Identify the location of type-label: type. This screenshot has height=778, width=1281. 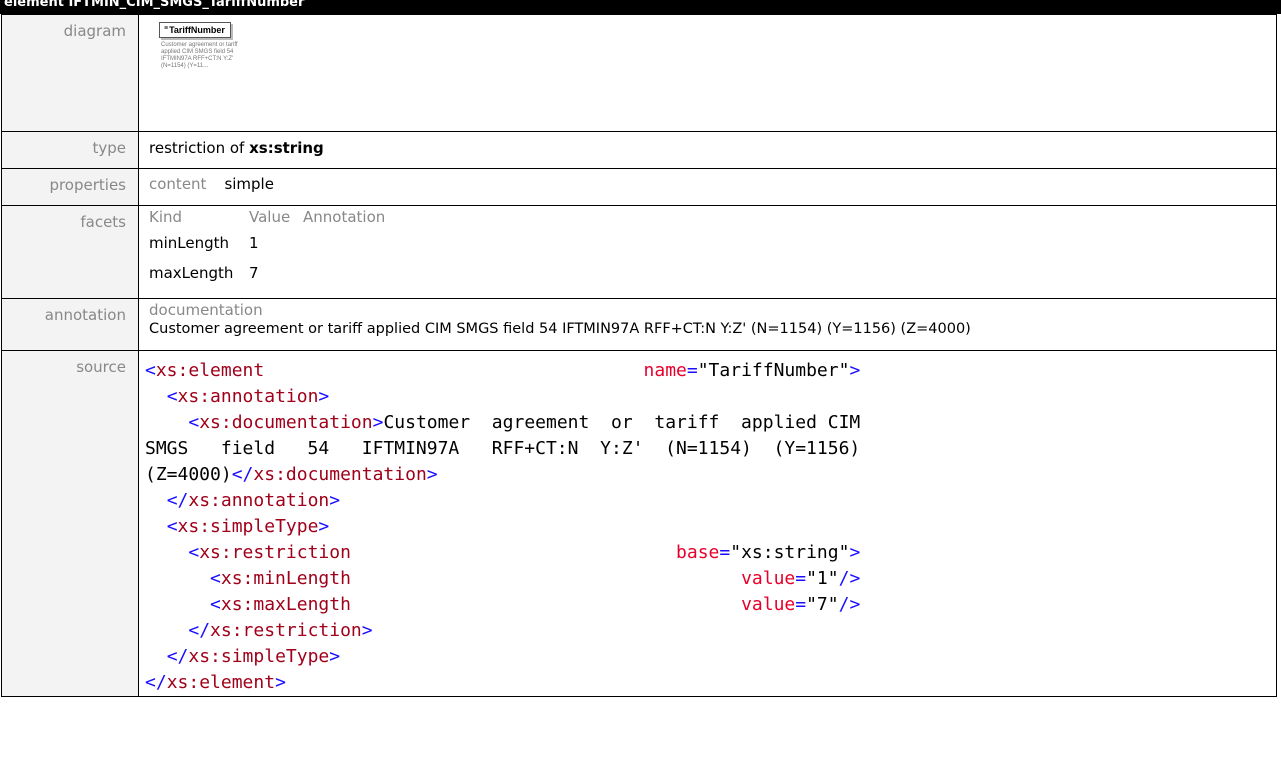
(70, 150).